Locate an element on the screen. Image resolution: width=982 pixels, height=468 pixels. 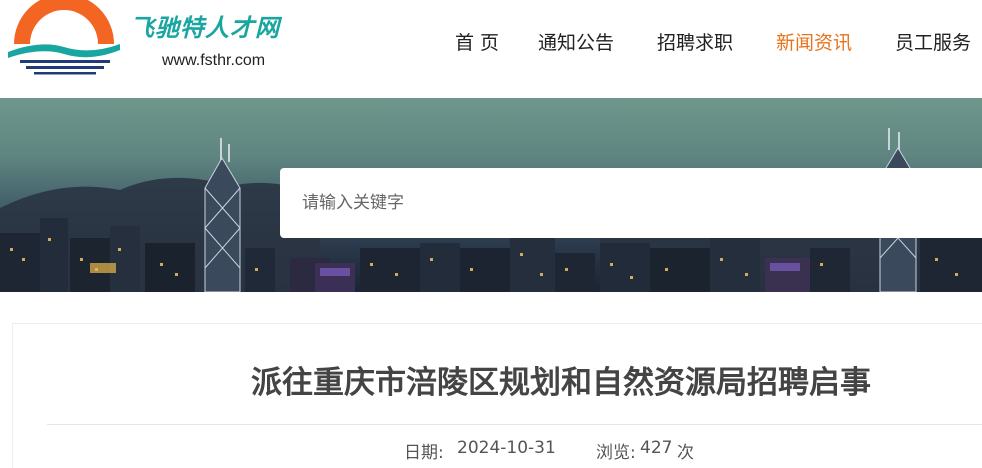
main-nav: 首 页 通知公告 招聘求职 新闻资讯 员工服务 is located at coordinates (491, 43).